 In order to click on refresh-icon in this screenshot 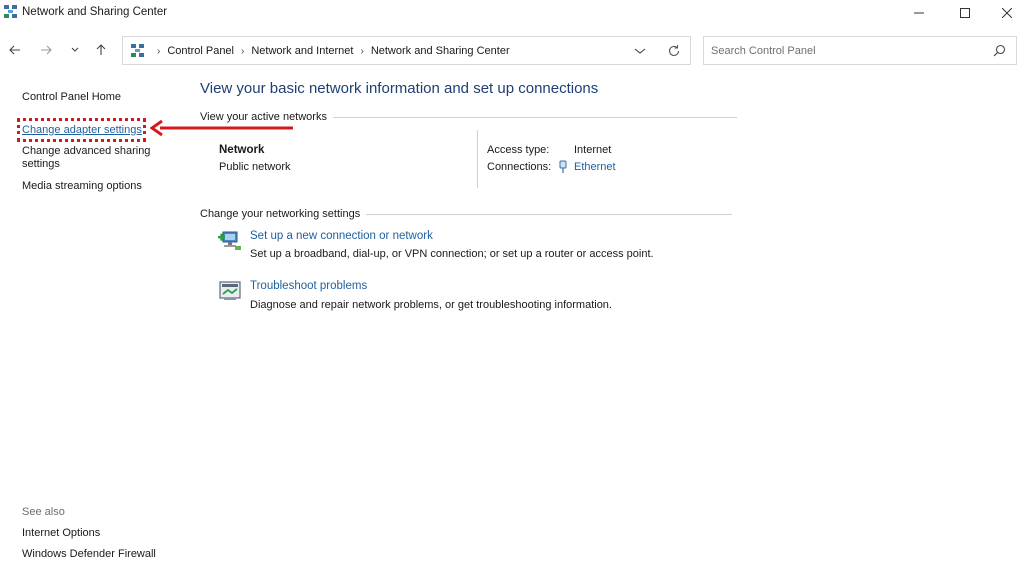, I will do `click(674, 51)`.